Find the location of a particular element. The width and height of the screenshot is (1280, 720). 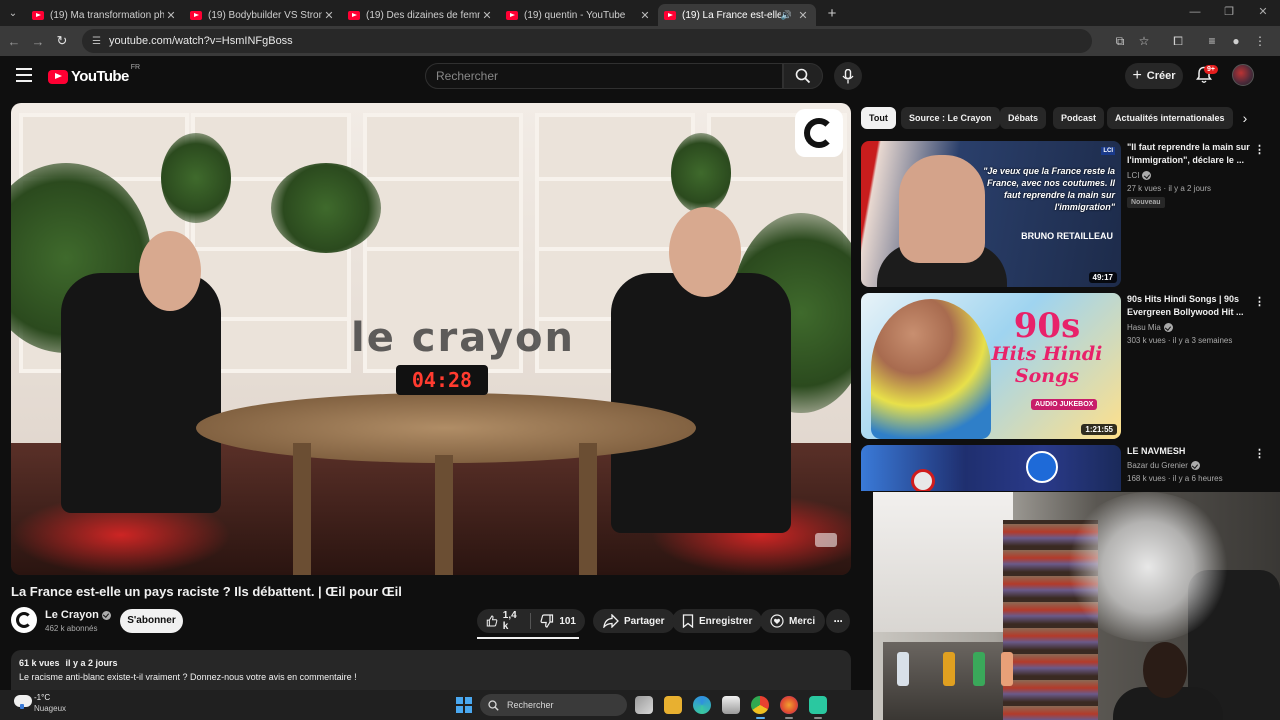

browser-tab: (19) quentin - YouTube ✕ is located at coordinates (579, 15).